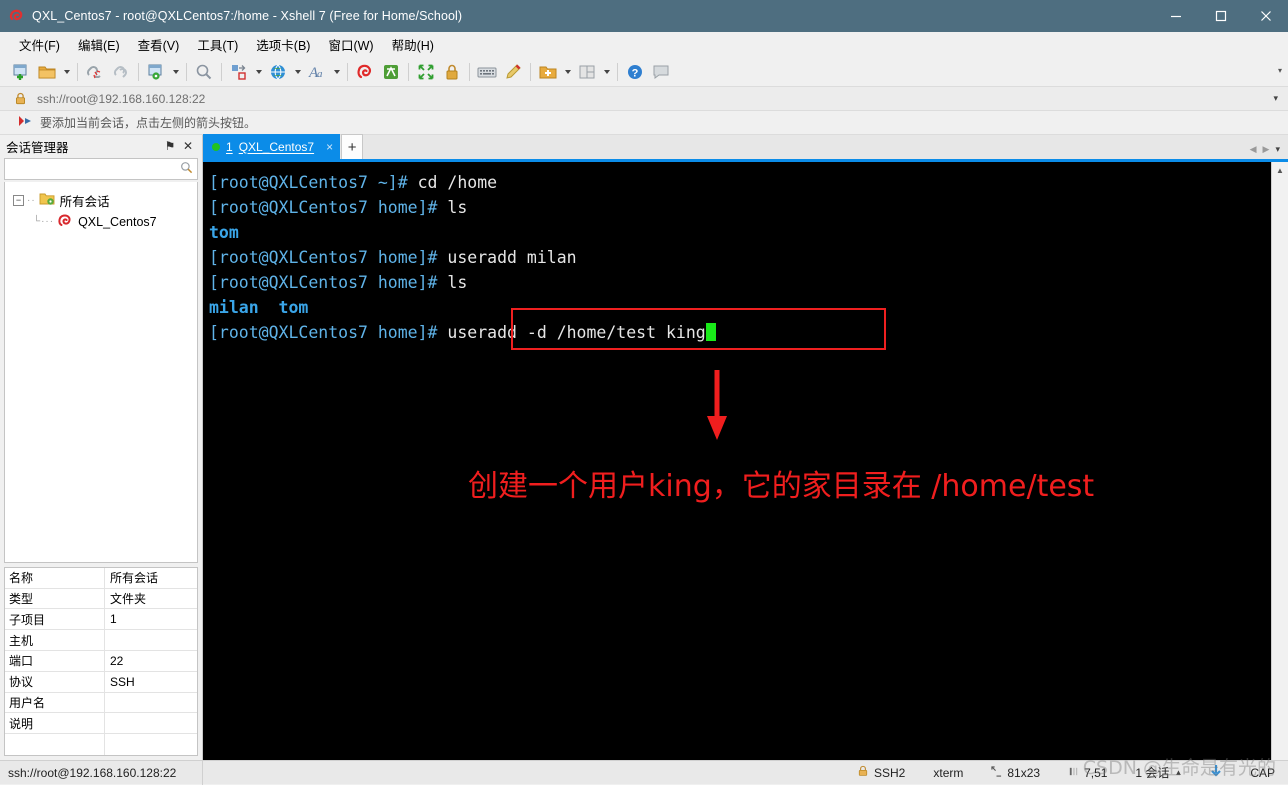 This screenshot has height=785, width=1288. What do you see at coordinates (258, 72) in the screenshot?
I see `transfer-dropdown-icon` at bounding box center [258, 72].